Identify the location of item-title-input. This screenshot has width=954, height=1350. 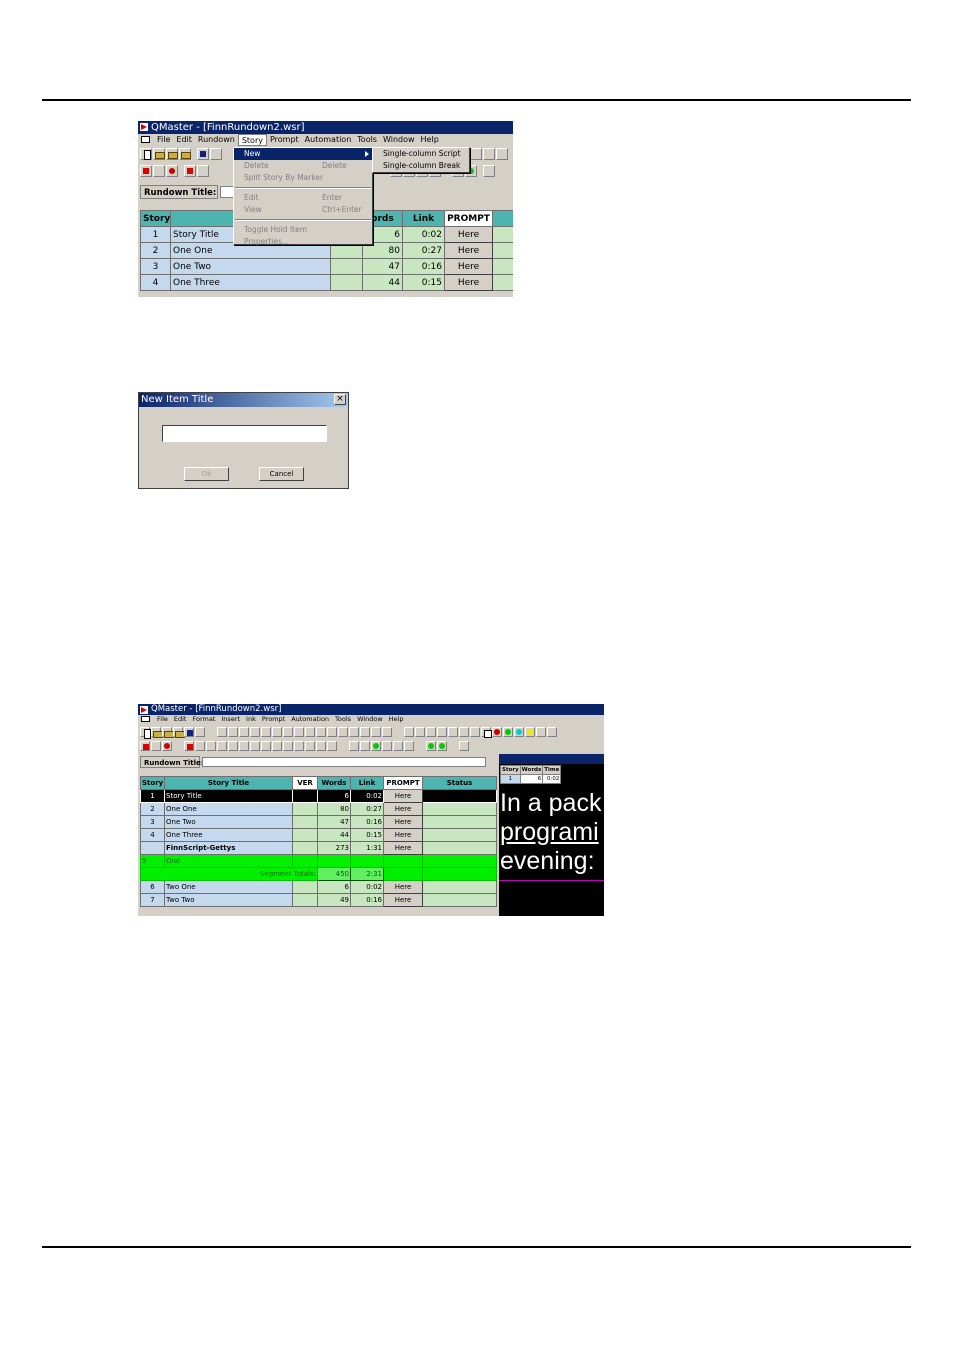
(244, 433).